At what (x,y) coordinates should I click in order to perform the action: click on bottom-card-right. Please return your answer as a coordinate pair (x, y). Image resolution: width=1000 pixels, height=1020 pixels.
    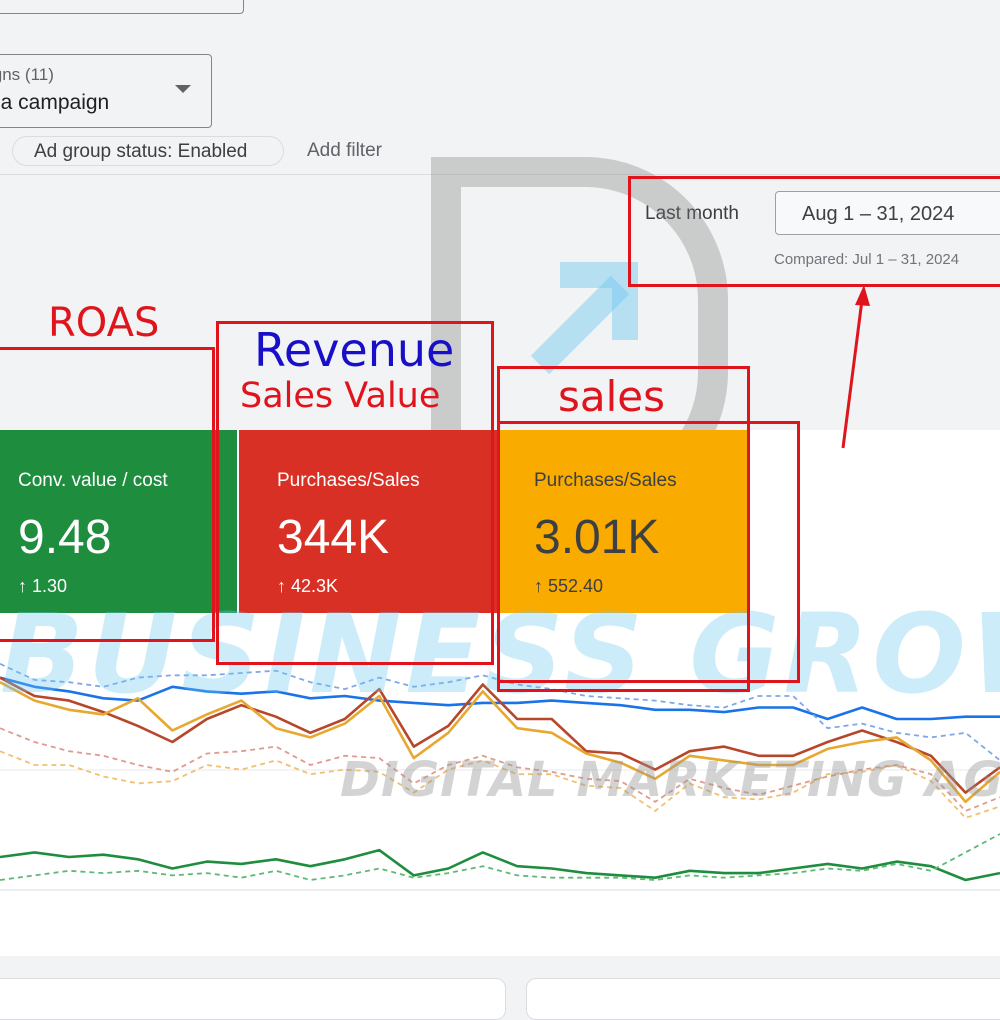
    Looking at the image, I should click on (763, 999).